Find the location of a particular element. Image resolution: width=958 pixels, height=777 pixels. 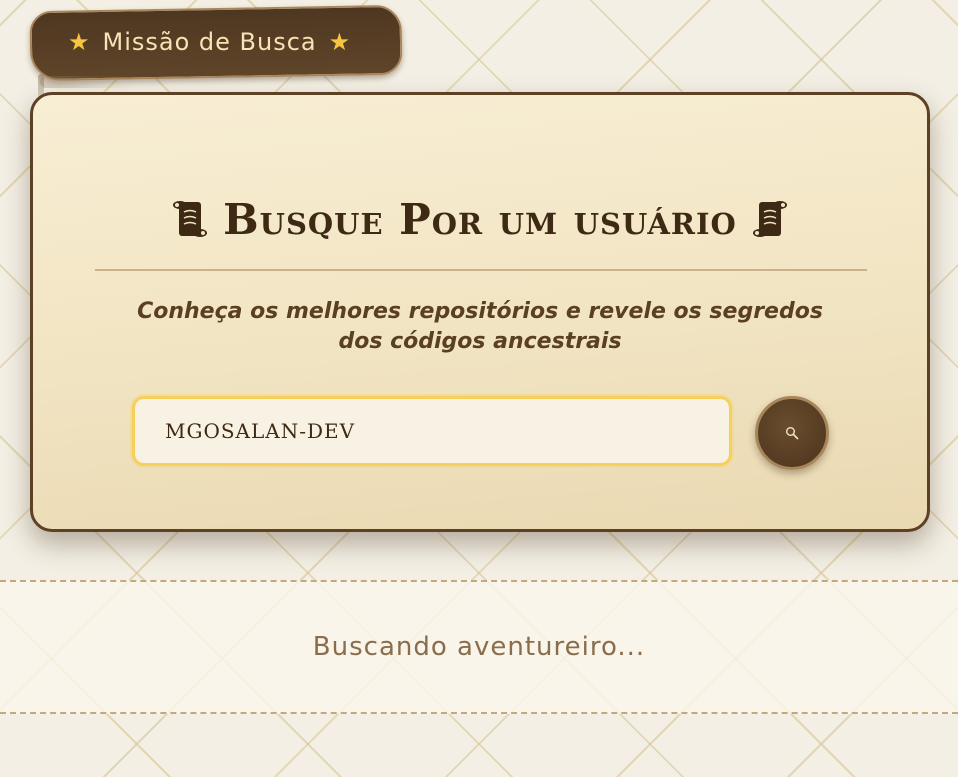

search-icon is located at coordinates (792, 433).